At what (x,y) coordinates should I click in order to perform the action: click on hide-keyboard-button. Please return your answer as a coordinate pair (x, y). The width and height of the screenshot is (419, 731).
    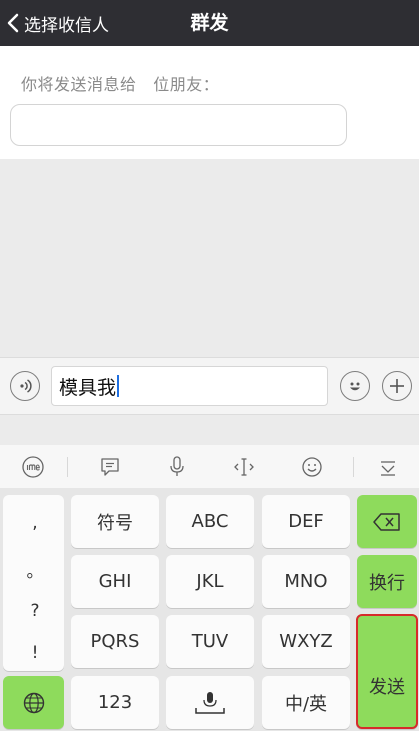
    Looking at the image, I should click on (388, 466).